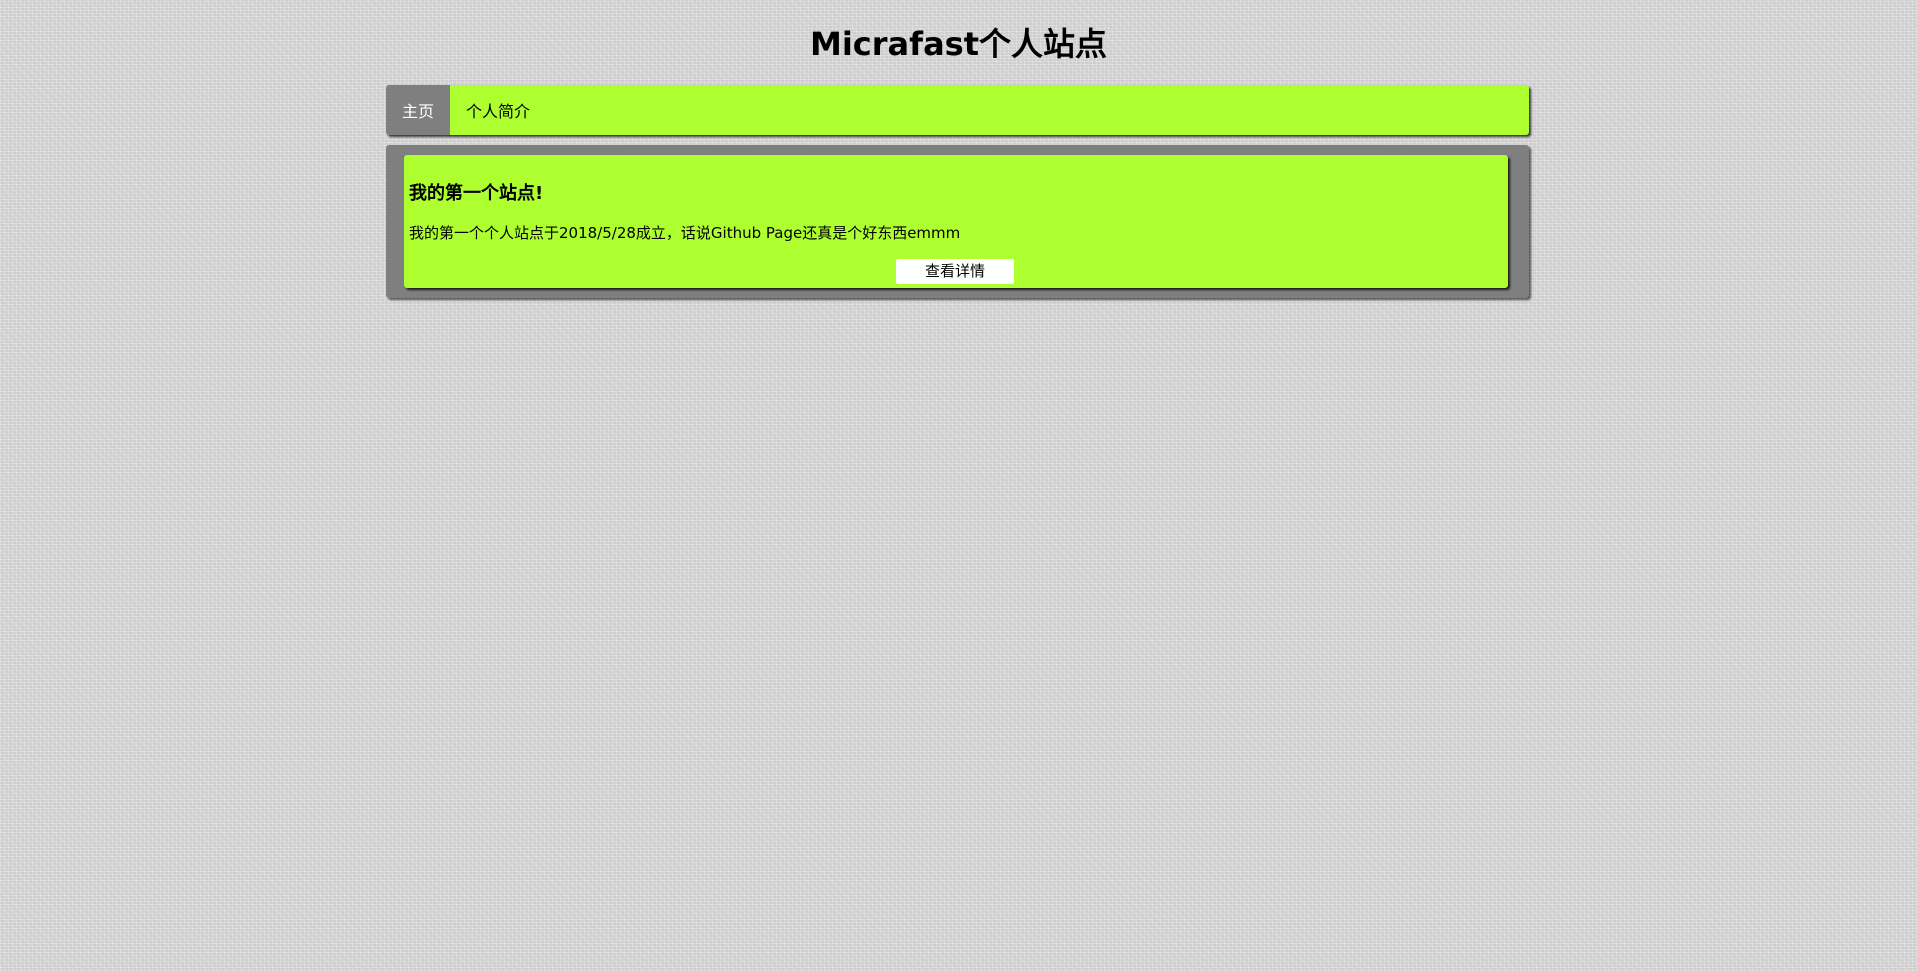  Describe the element at coordinates (958, 44) in the screenshot. I see `page-title: Micrafast个人站点` at that location.